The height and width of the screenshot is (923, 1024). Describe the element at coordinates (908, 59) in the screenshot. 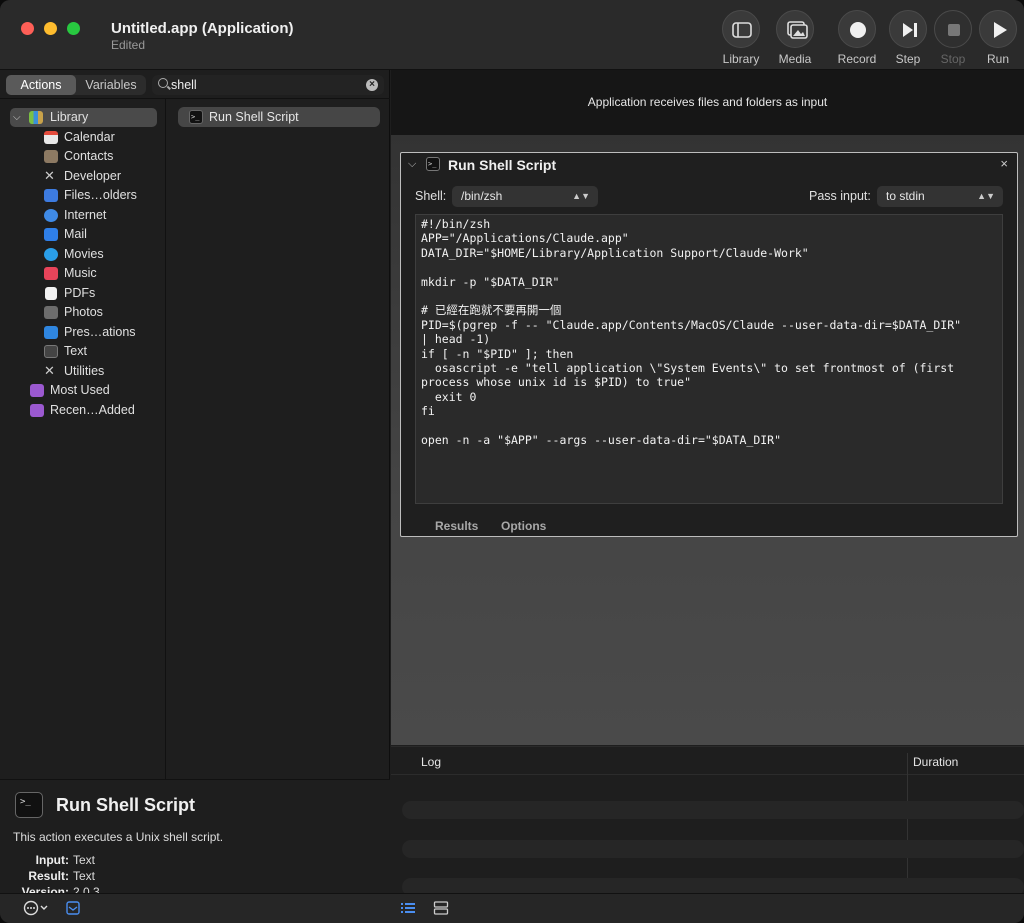

I see `step-label: Step` at that location.